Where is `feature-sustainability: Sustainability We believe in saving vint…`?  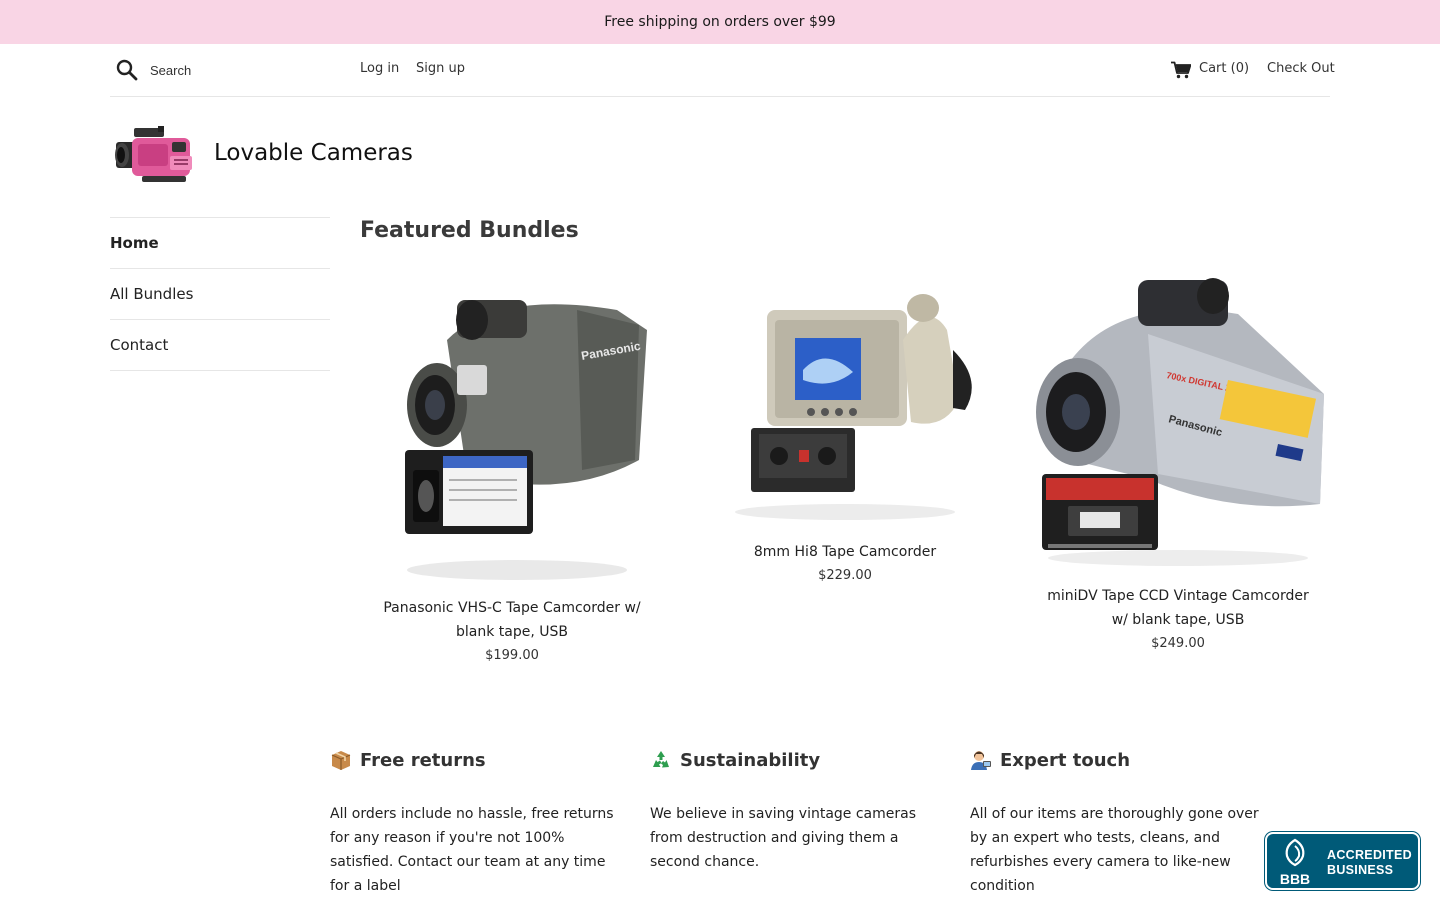 feature-sustainability: Sustainability We believe in saving vint… is located at coordinates (795, 809).